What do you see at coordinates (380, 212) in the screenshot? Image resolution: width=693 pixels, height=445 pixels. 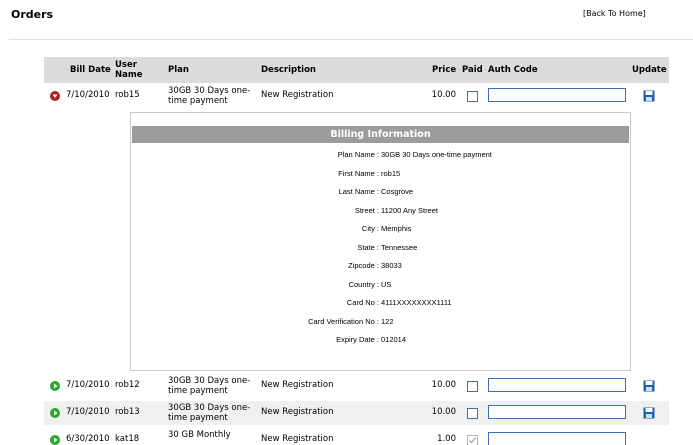 I see `billing-field-street: Street : 11200 Any Street` at bounding box center [380, 212].